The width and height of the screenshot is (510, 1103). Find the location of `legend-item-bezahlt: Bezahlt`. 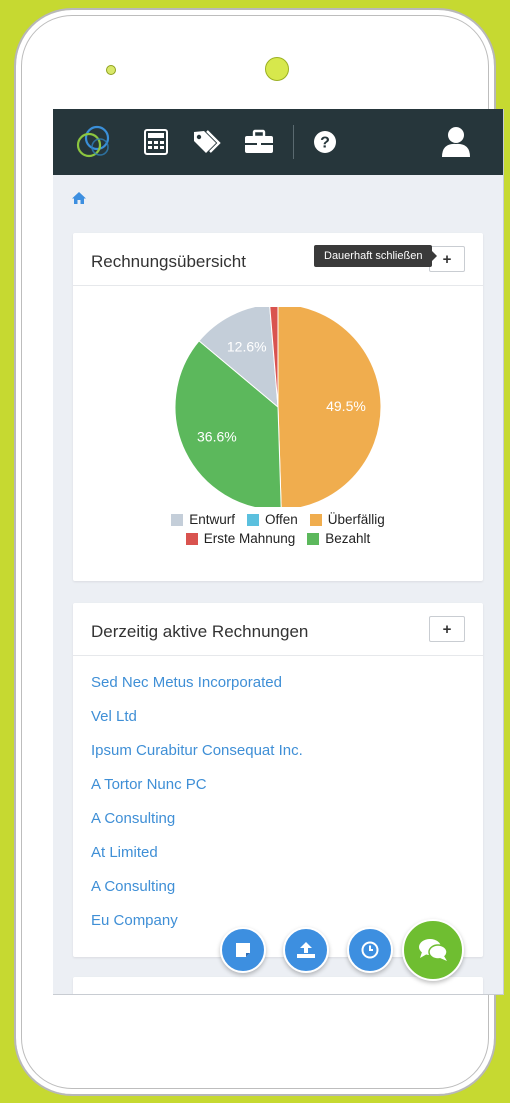

legend-item-bezahlt: Bezahlt is located at coordinates (338, 538).